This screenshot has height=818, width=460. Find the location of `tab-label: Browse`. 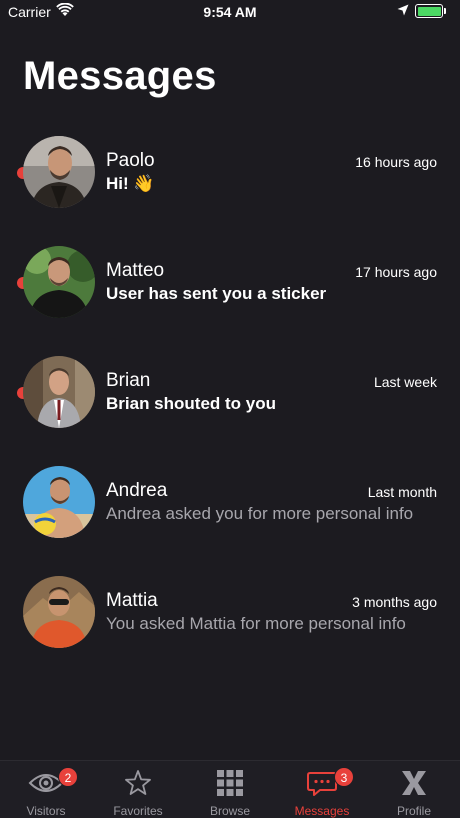

tab-label: Browse is located at coordinates (229, 811).